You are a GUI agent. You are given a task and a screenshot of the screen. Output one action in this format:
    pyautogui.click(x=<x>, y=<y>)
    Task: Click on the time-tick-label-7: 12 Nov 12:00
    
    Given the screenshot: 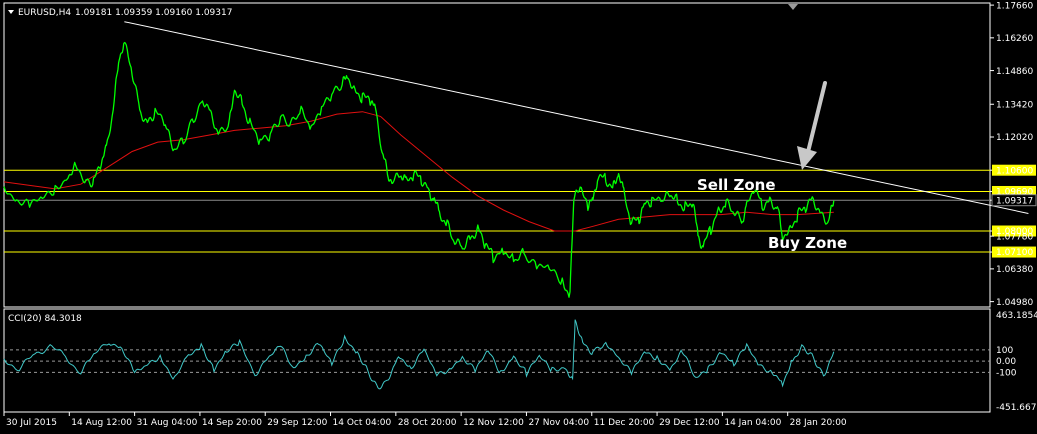 What is the action you would take?
    pyautogui.click(x=493, y=423)
    